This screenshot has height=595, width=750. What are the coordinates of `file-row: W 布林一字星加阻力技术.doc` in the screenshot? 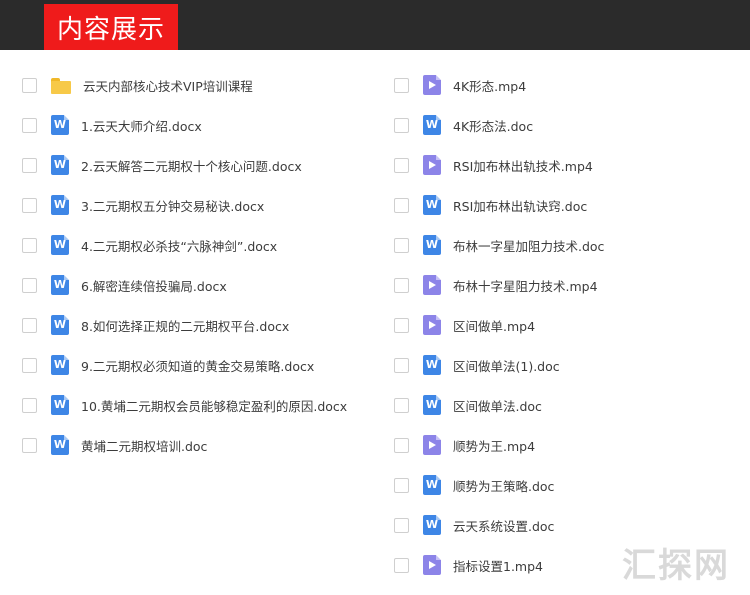 It's located at (499, 245).